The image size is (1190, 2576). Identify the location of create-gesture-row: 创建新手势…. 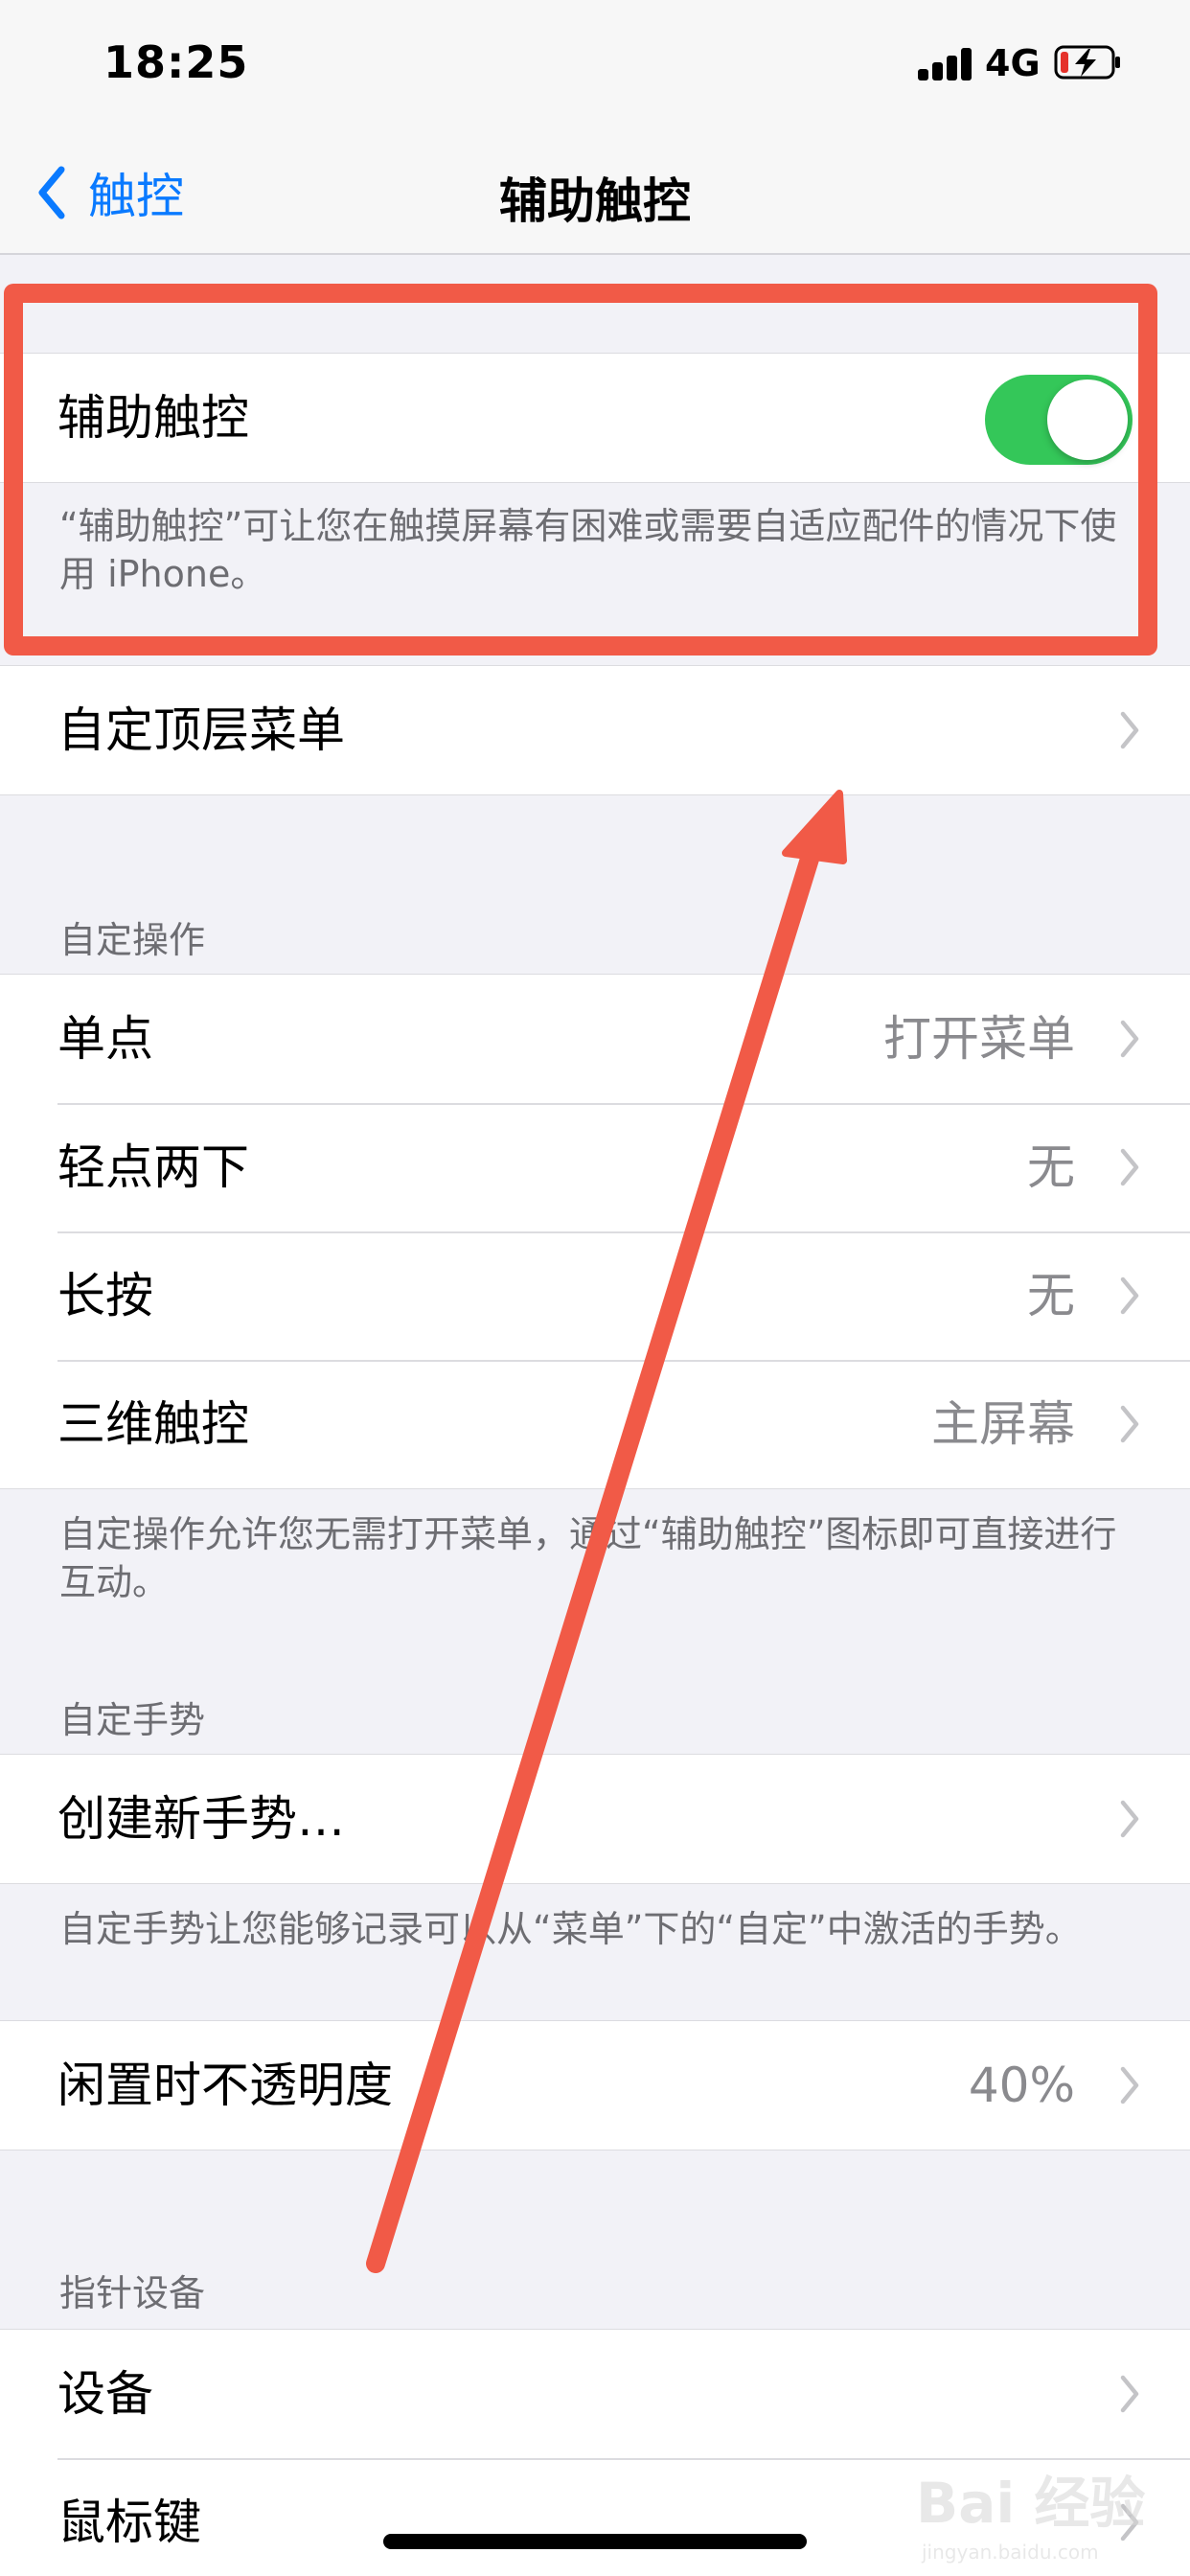
(595, 1819).